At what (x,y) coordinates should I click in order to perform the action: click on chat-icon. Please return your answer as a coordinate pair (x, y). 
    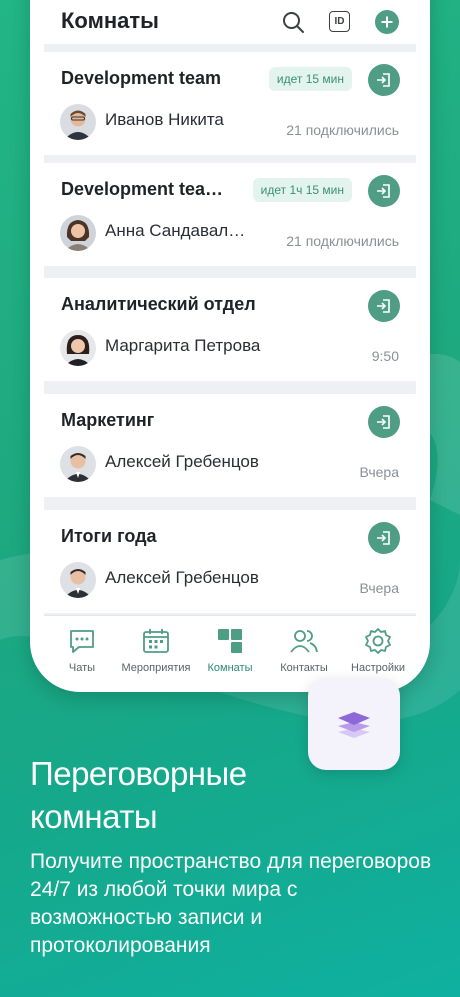
    Looking at the image, I should click on (82, 641).